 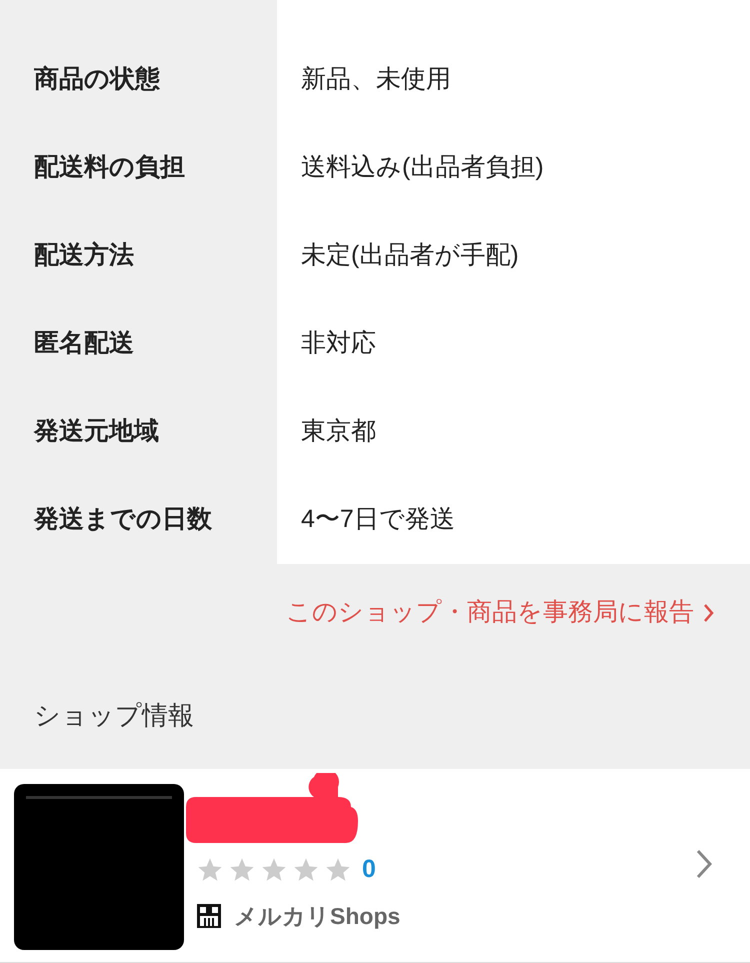 I want to click on detail-label: 商品の状態, so click(x=97, y=80).